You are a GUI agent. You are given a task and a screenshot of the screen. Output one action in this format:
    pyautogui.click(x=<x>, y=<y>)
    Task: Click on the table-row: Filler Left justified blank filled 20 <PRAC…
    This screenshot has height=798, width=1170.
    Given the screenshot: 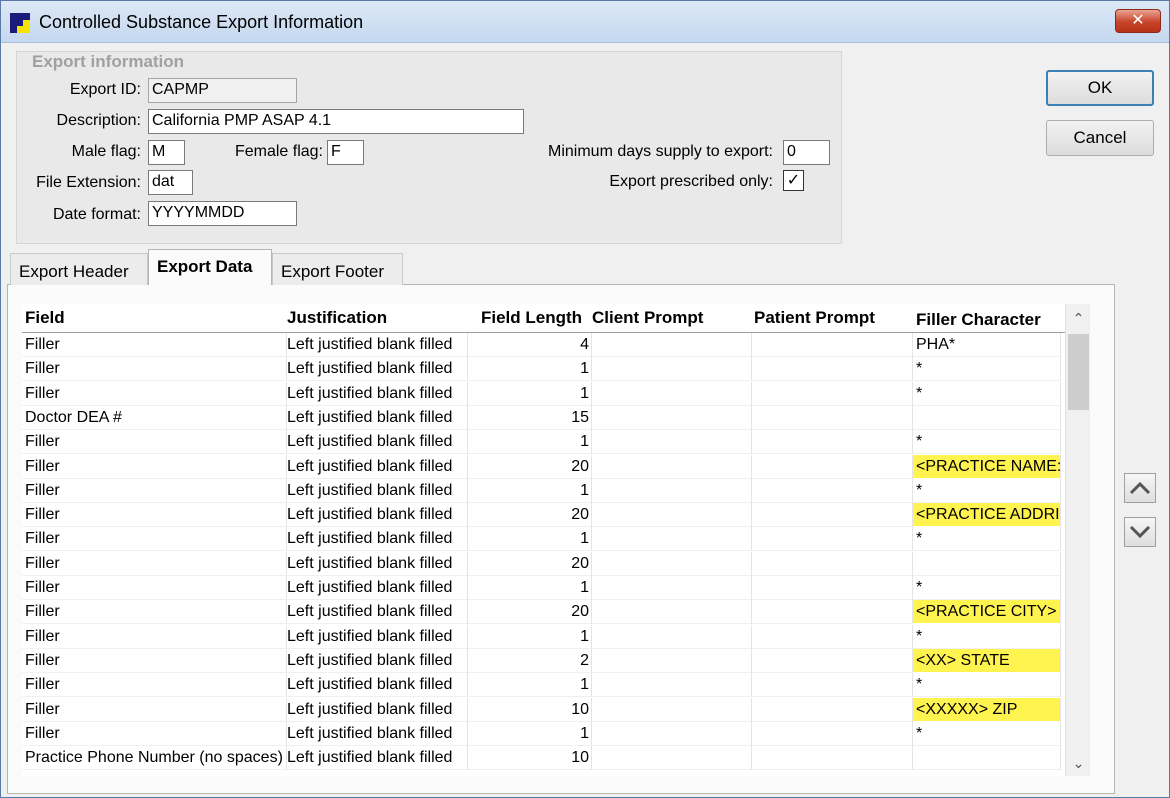 What is the action you would take?
    pyautogui.click(x=543, y=515)
    